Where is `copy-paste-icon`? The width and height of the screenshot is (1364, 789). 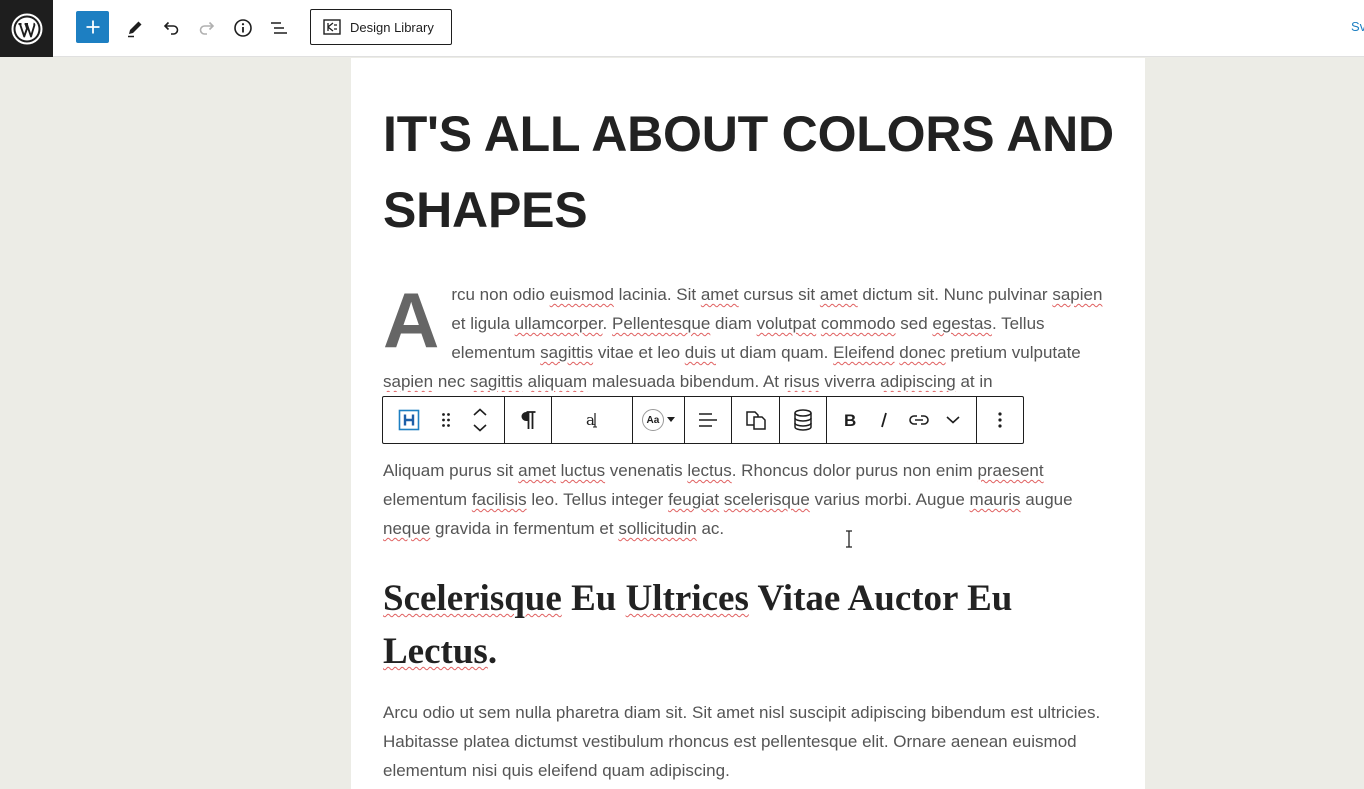 copy-paste-icon is located at coordinates (755, 420).